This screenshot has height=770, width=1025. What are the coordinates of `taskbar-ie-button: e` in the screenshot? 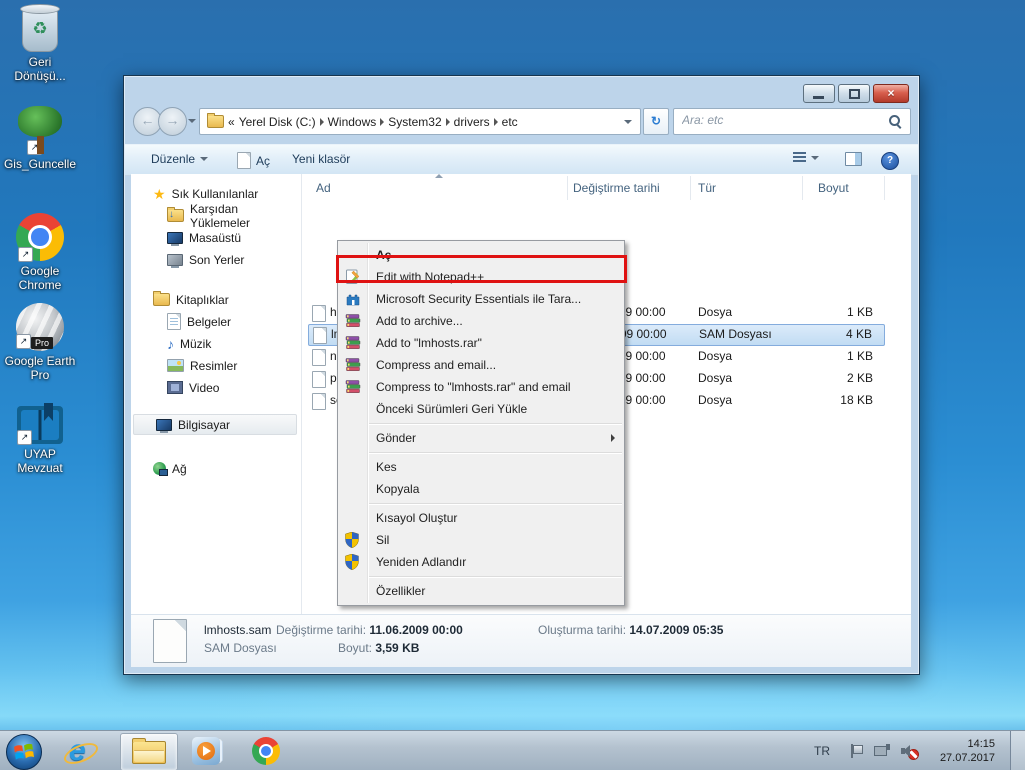 It's located at (80, 751).